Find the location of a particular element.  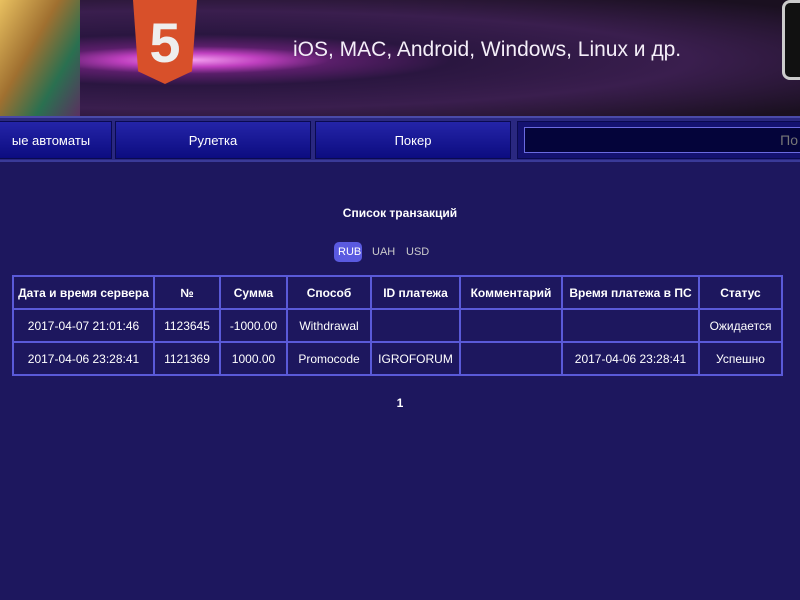

nav-item-poker: Покер is located at coordinates (413, 140).